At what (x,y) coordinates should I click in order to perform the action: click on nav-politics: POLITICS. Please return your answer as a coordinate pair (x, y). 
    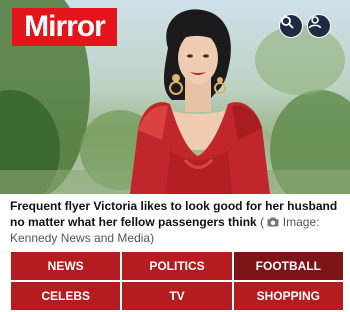
    Looking at the image, I should click on (177, 266).